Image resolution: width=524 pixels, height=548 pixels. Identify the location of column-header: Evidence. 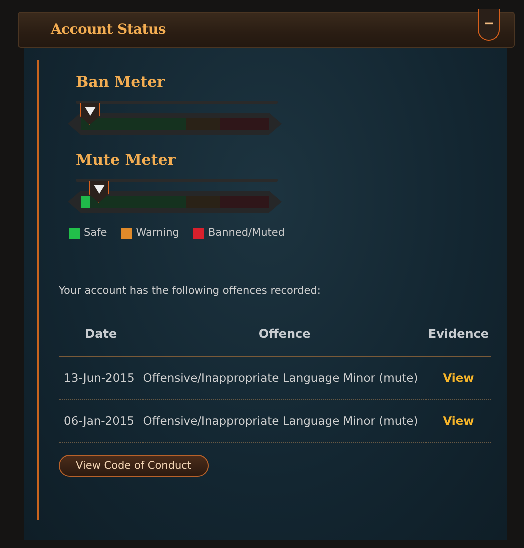
(458, 334).